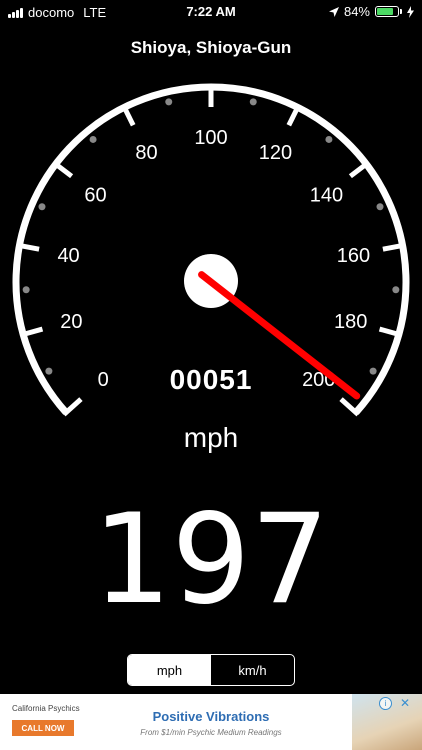 The image size is (422, 750). Describe the element at coordinates (353, 256) in the screenshot. I see `dial-label: 160` at that location.